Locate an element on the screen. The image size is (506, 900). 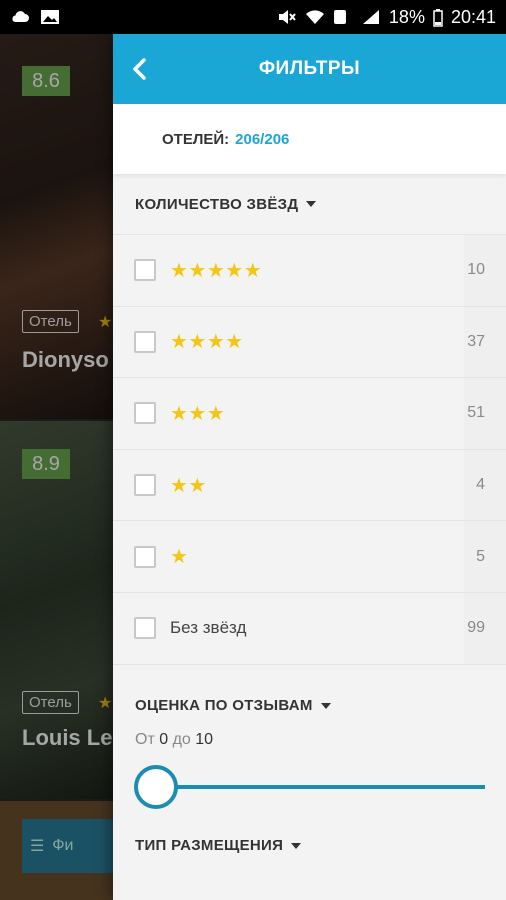
status-bar: 18% 20:41 is located at coordinates (253, 17).